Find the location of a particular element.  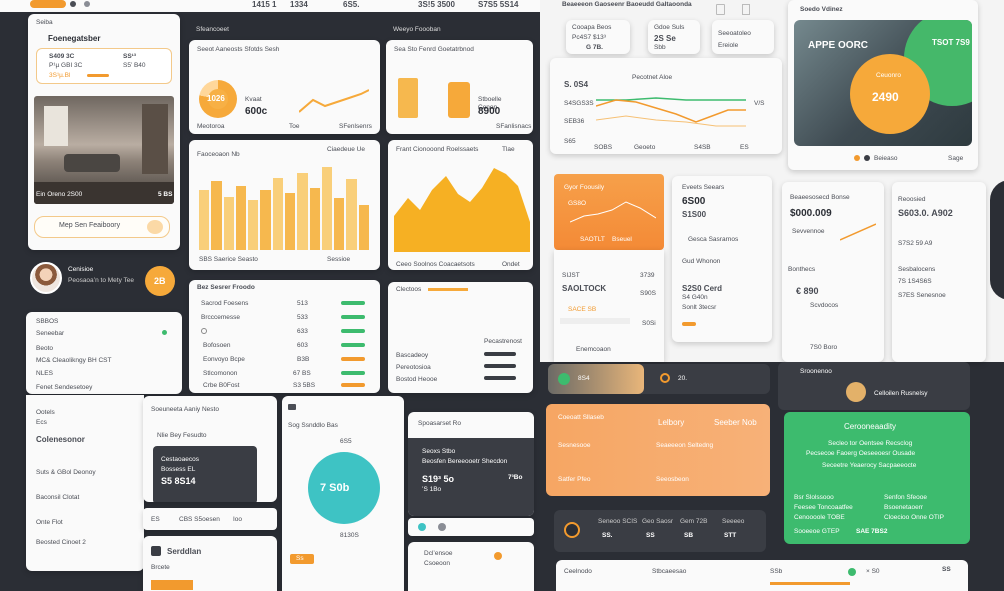

reserved-c: 7S 1S4S6S is located at coordinates (915, 281).